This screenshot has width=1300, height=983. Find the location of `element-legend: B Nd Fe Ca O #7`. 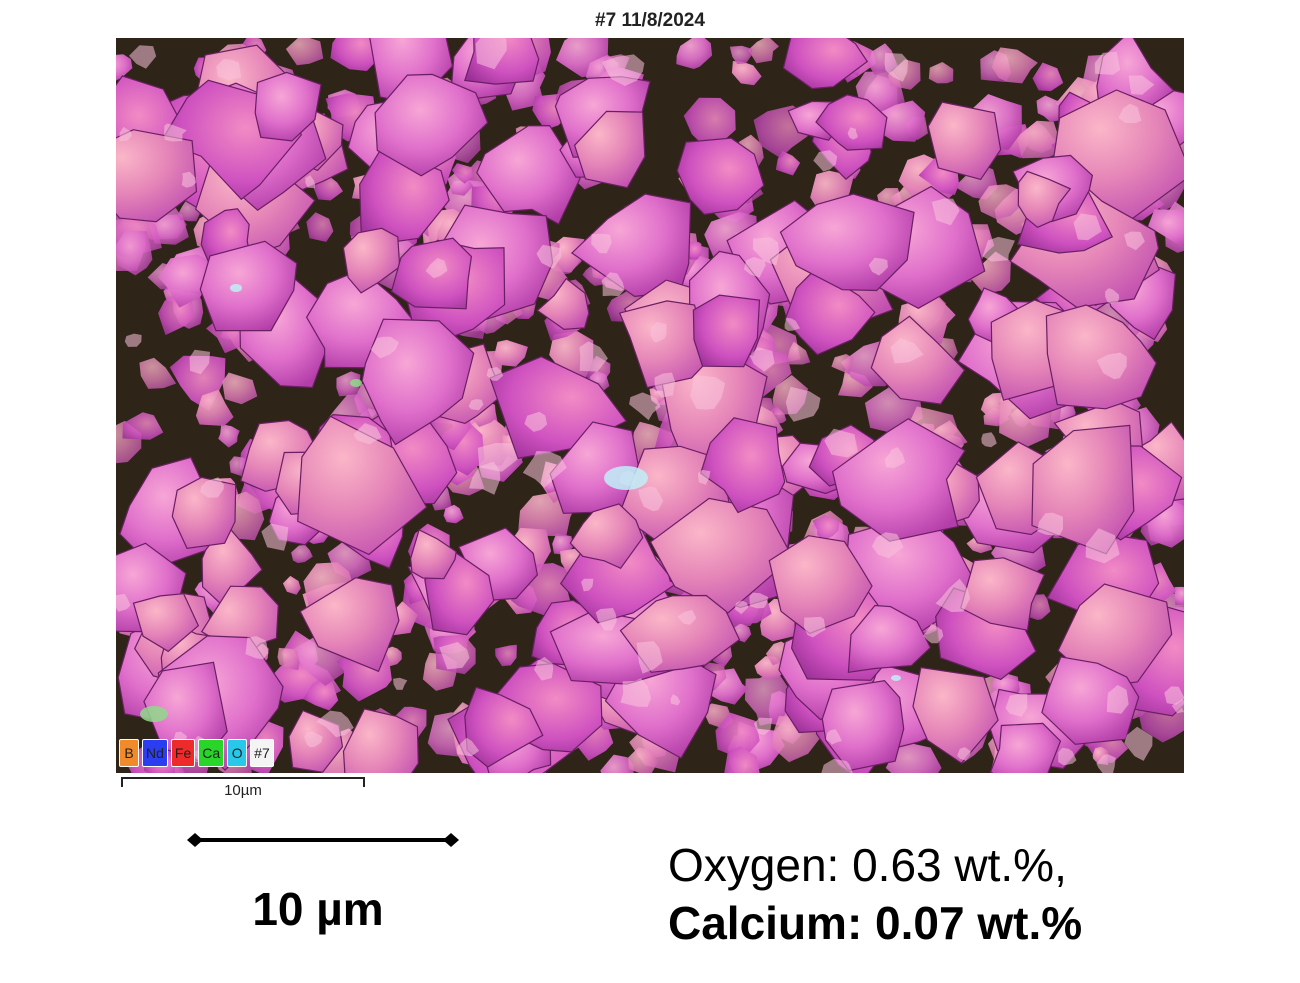

element-legend: B Nd Fe Ca O #7 is located at coordinates (196, 753).